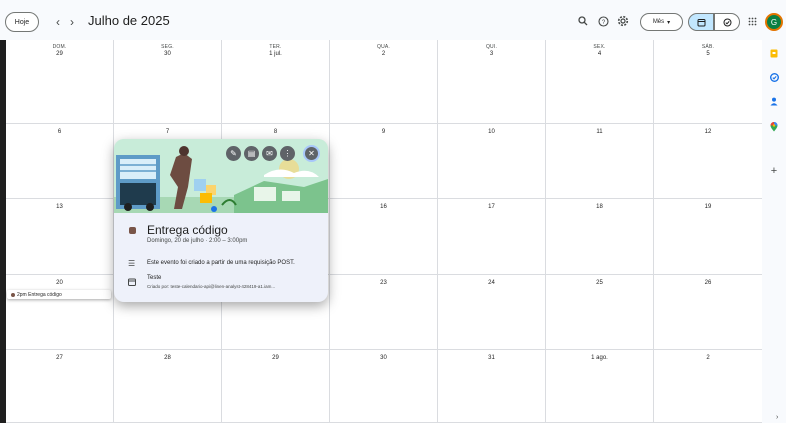  Describe the element at coordinates (599, 283) in the screenshot. I see `day-number: 25` at that location.